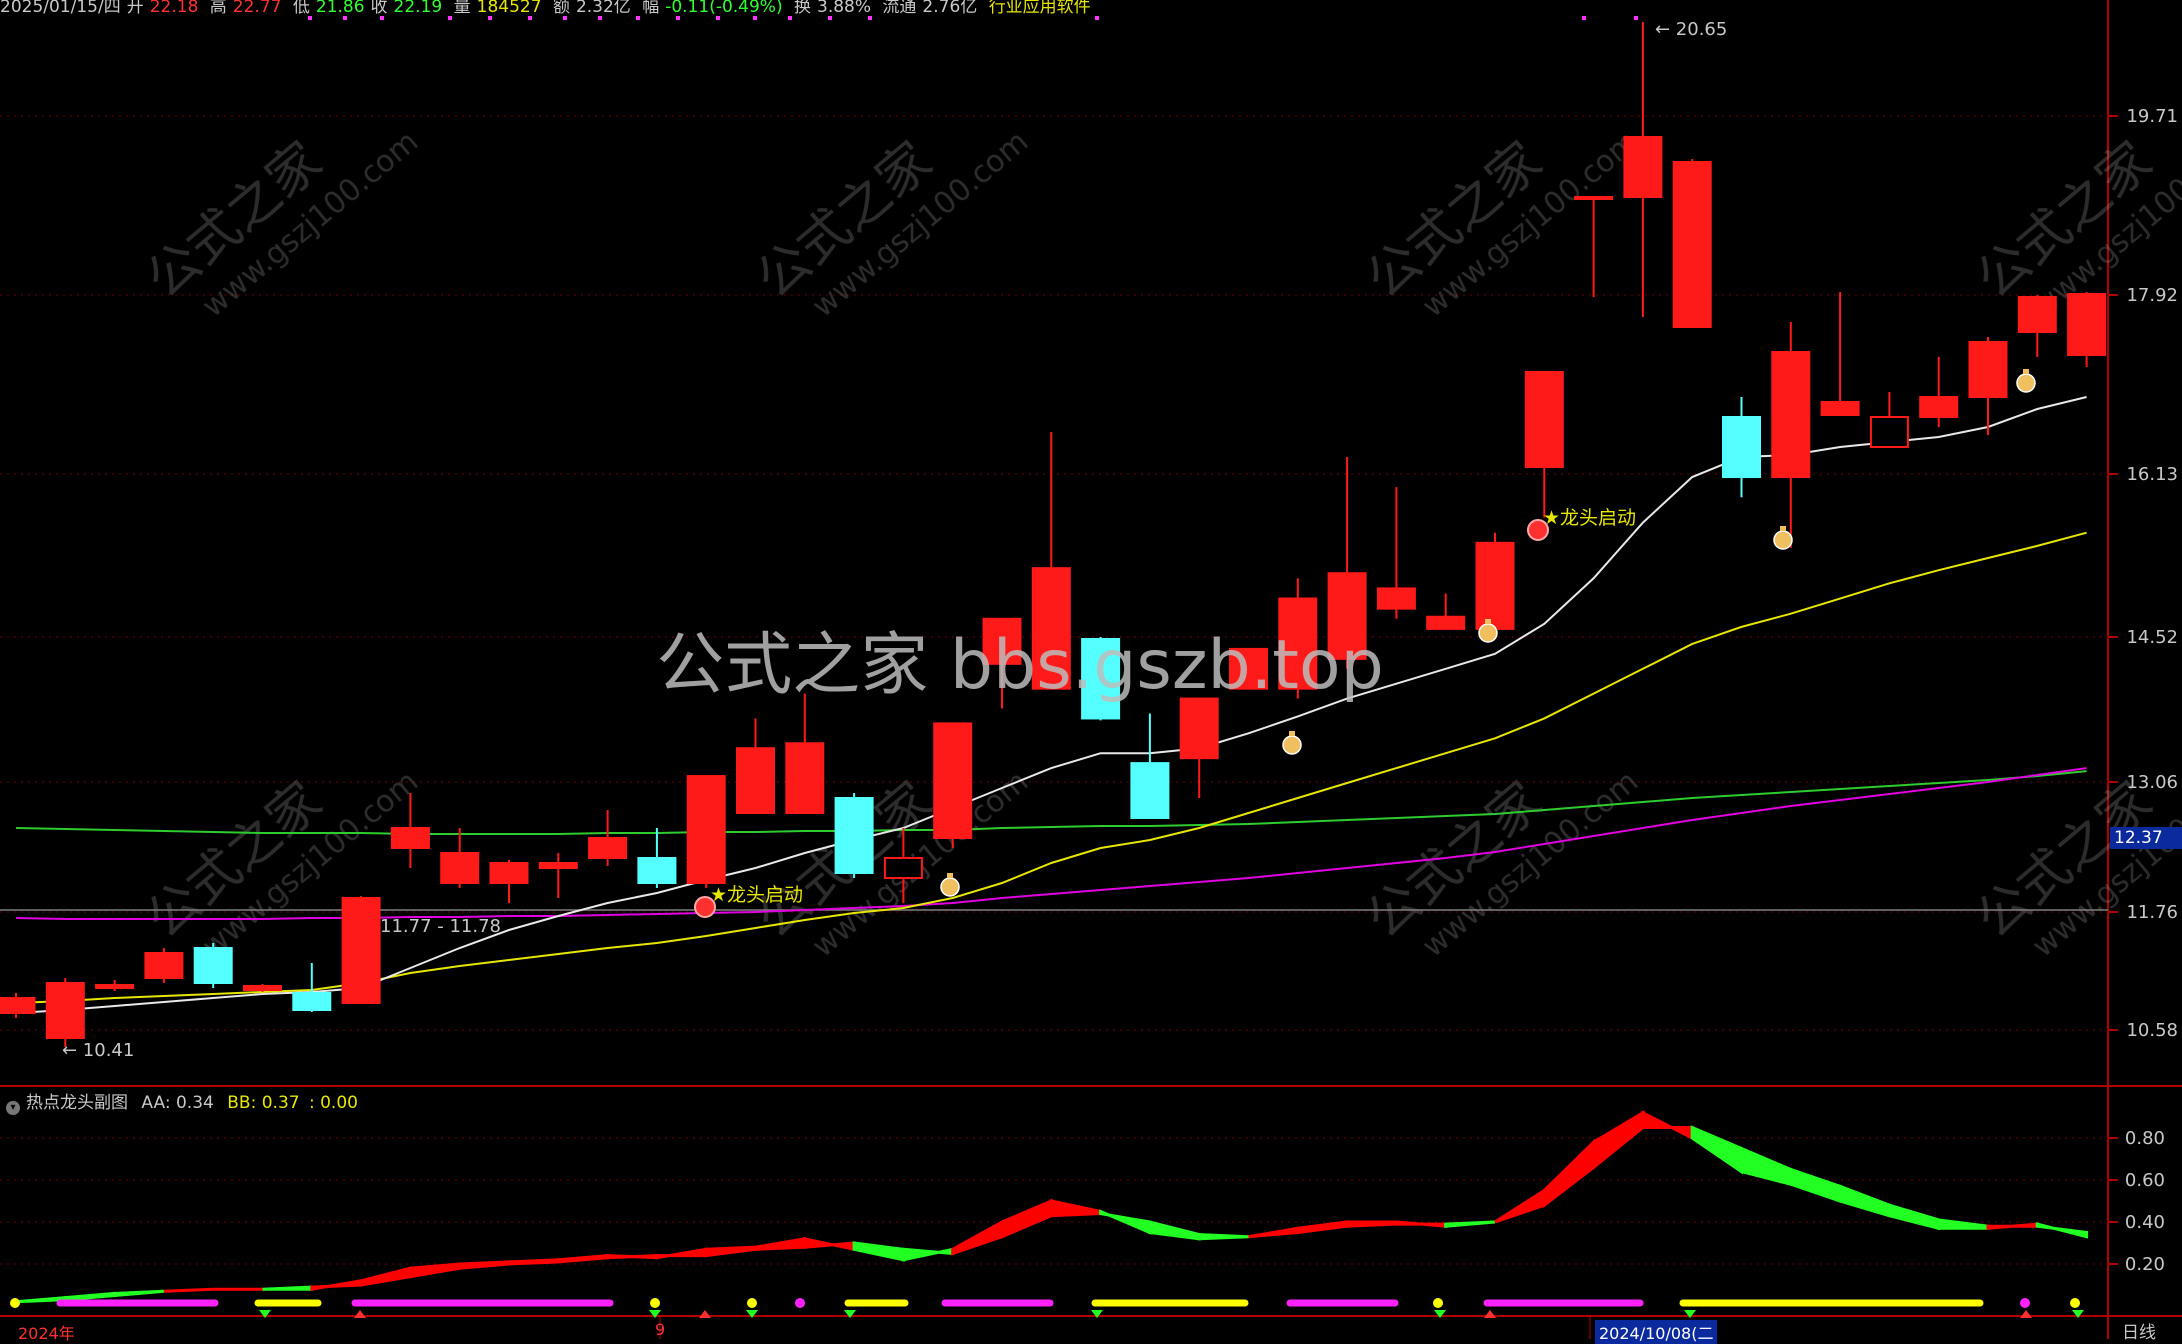  I want to click on date-label-left: 2024年, so click(46, 1333).